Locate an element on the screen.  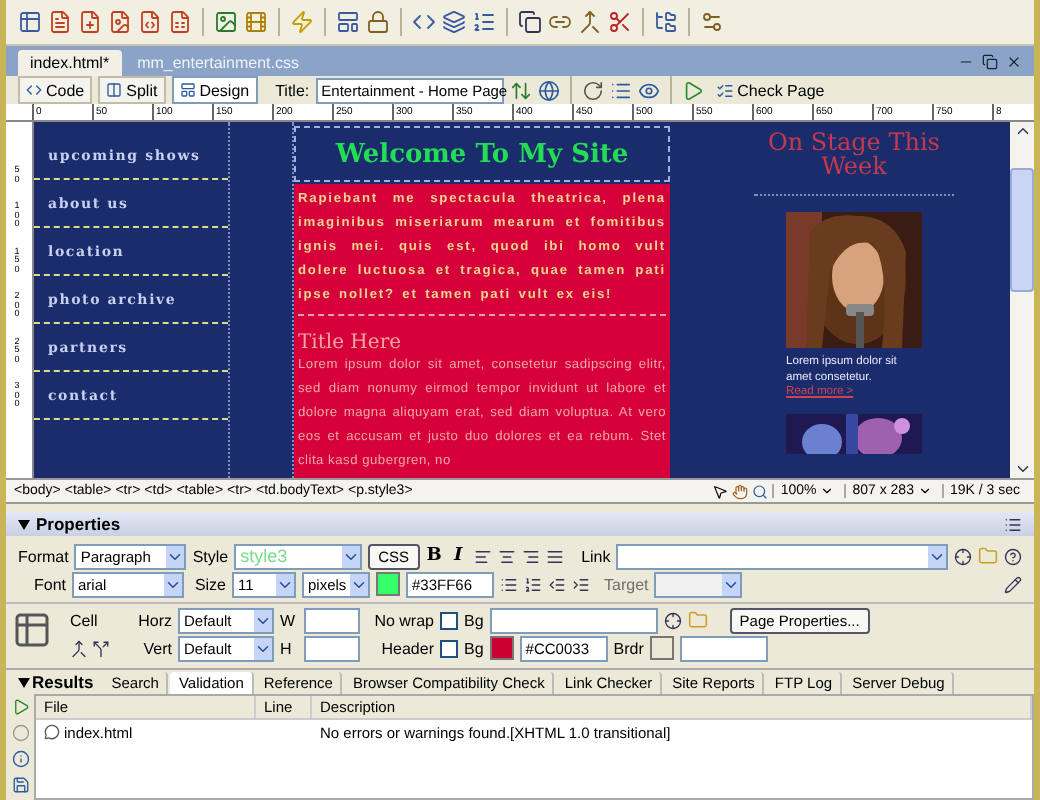
field-label: Size is located at coordinates (209, 584).